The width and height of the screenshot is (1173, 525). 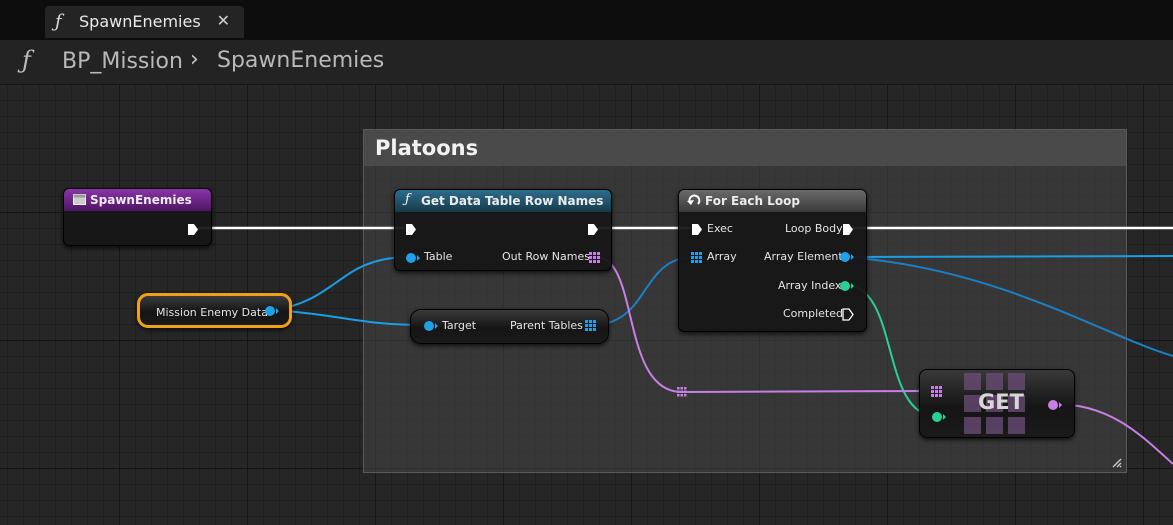 What do you see at coordinates (141, 200) in the screenshot?
I see `node-title: SpawnEnemies` at bounding box center [141, 200].